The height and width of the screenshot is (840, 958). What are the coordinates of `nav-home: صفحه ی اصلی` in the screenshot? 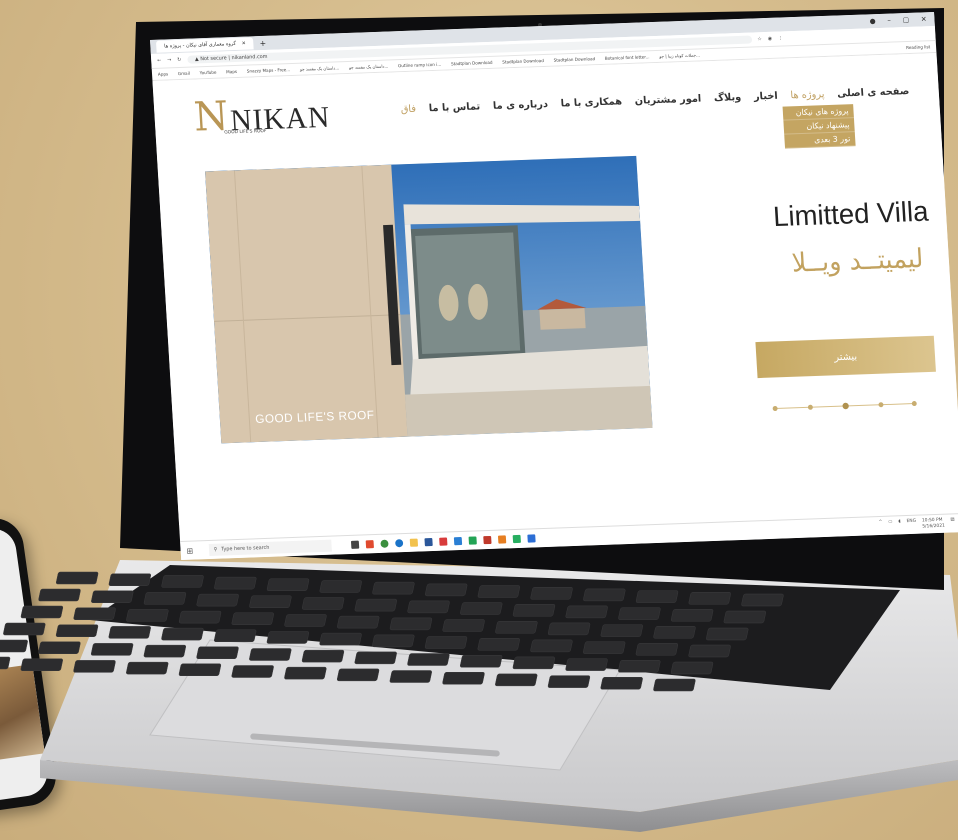 It's located at (873, 93).